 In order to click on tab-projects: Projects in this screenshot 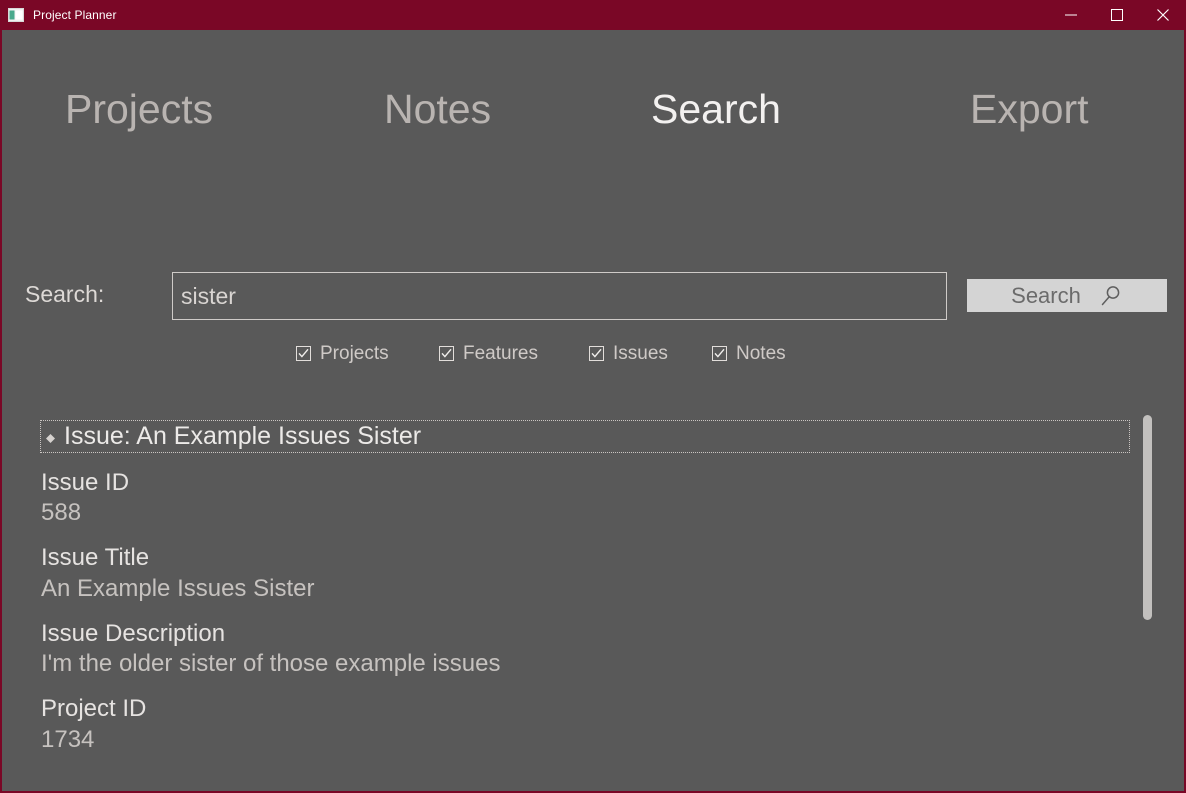, I will do `click(139, 109)`.